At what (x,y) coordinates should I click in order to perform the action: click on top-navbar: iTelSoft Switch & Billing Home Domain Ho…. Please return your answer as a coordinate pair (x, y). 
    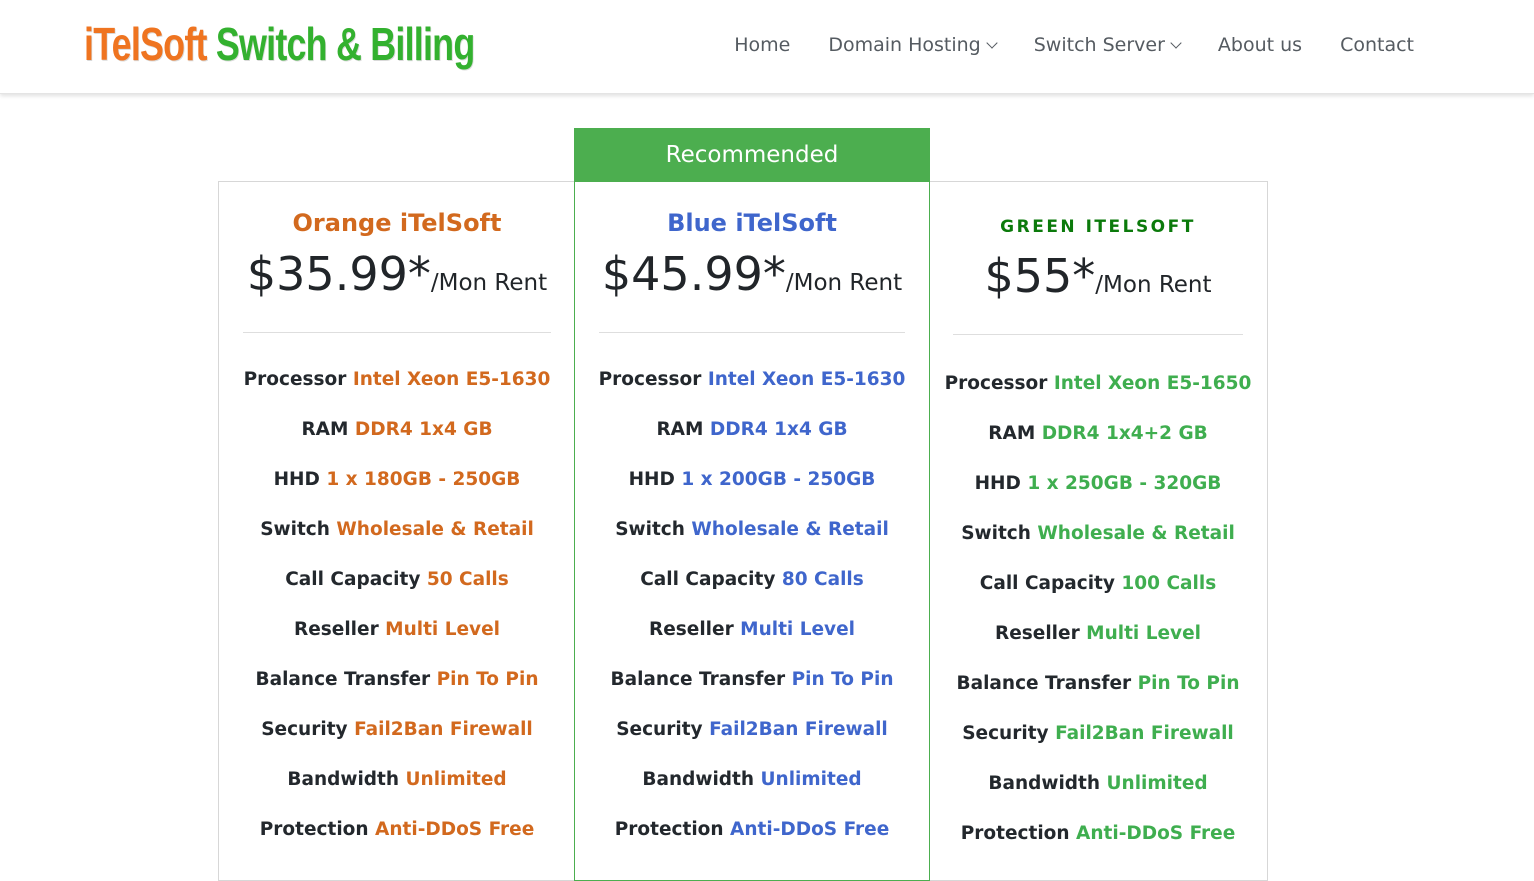
    Looking at the image, I should click on (767, 47).